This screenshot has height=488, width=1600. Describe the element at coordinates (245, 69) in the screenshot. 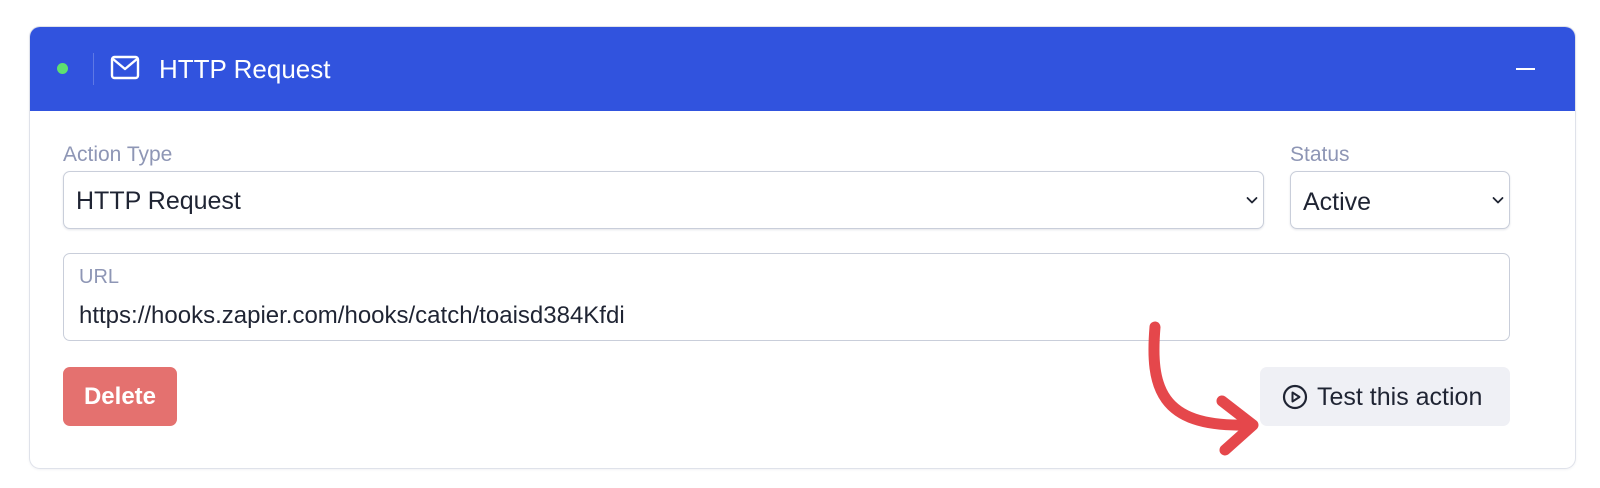

I see `header-title: HTTP Request` at that location.